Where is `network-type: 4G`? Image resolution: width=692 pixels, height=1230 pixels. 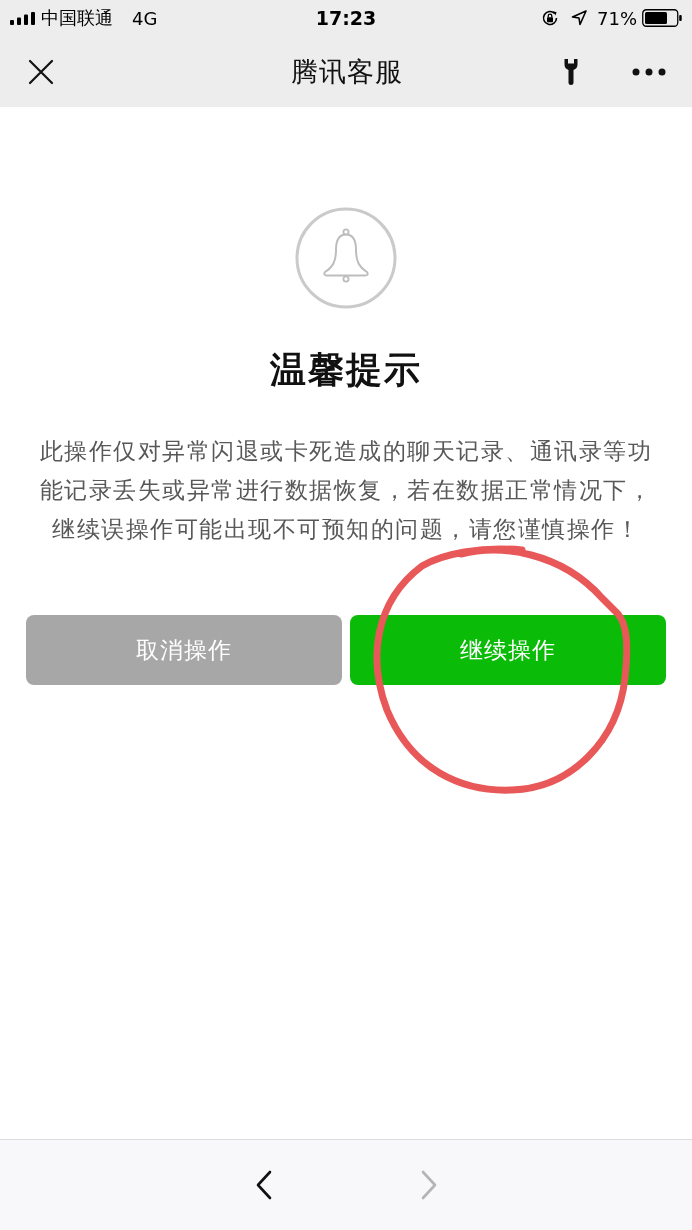
network-type: 4G is located at coordinates (145, 18).